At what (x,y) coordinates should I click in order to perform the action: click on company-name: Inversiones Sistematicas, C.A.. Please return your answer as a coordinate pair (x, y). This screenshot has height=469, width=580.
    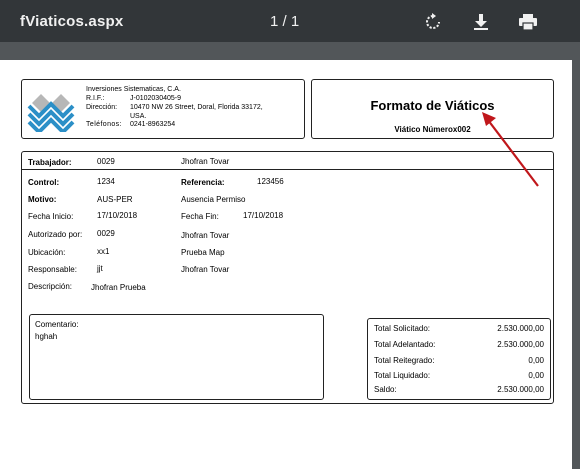
    Looking at the image, I should click on (133, 89).